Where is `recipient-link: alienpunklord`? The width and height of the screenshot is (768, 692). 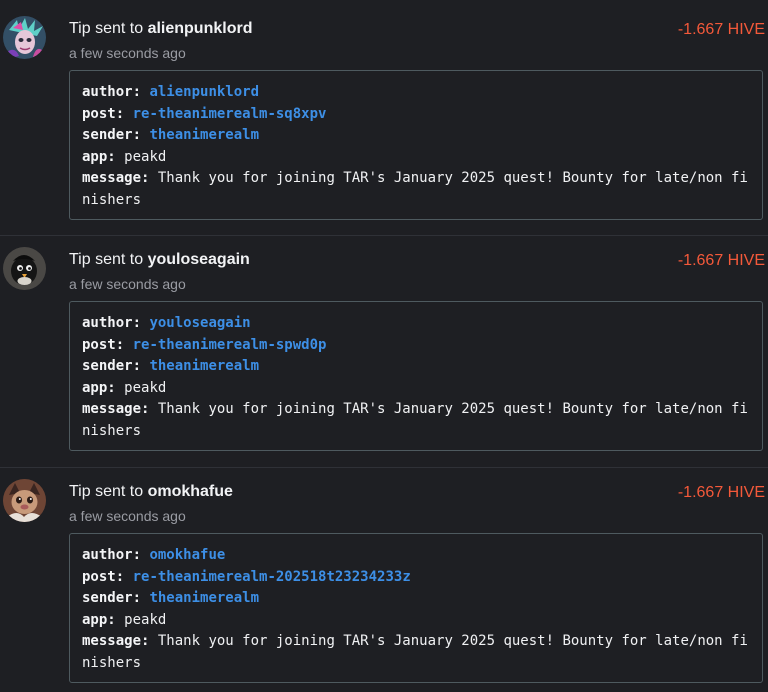 recipient-link: alienpunklord is located at coordinates (200, 28).